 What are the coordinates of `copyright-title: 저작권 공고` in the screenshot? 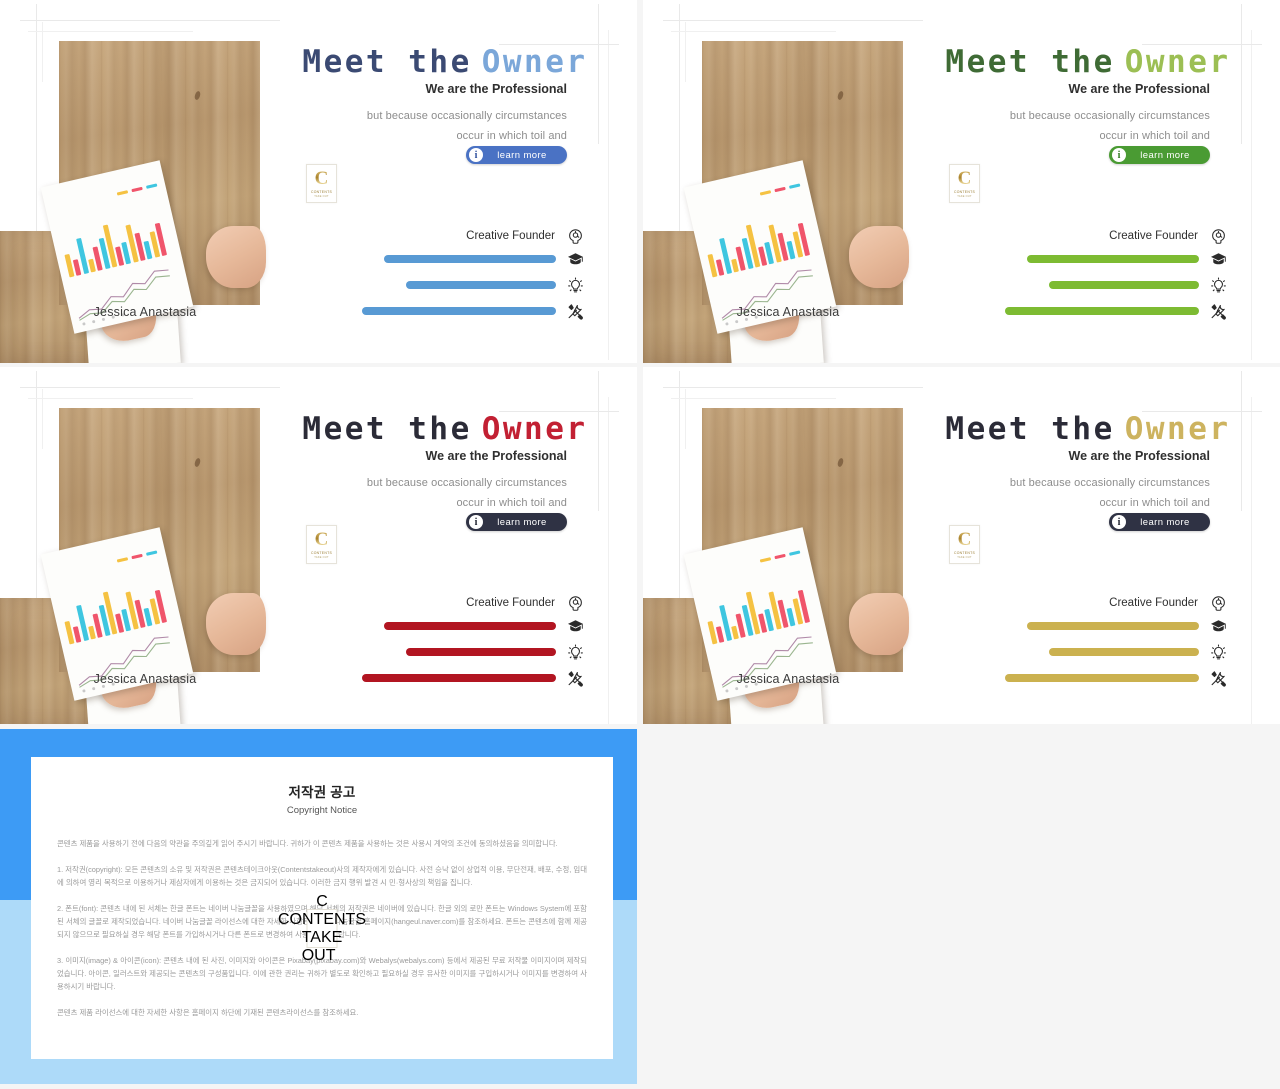 It's located at (322, 792).